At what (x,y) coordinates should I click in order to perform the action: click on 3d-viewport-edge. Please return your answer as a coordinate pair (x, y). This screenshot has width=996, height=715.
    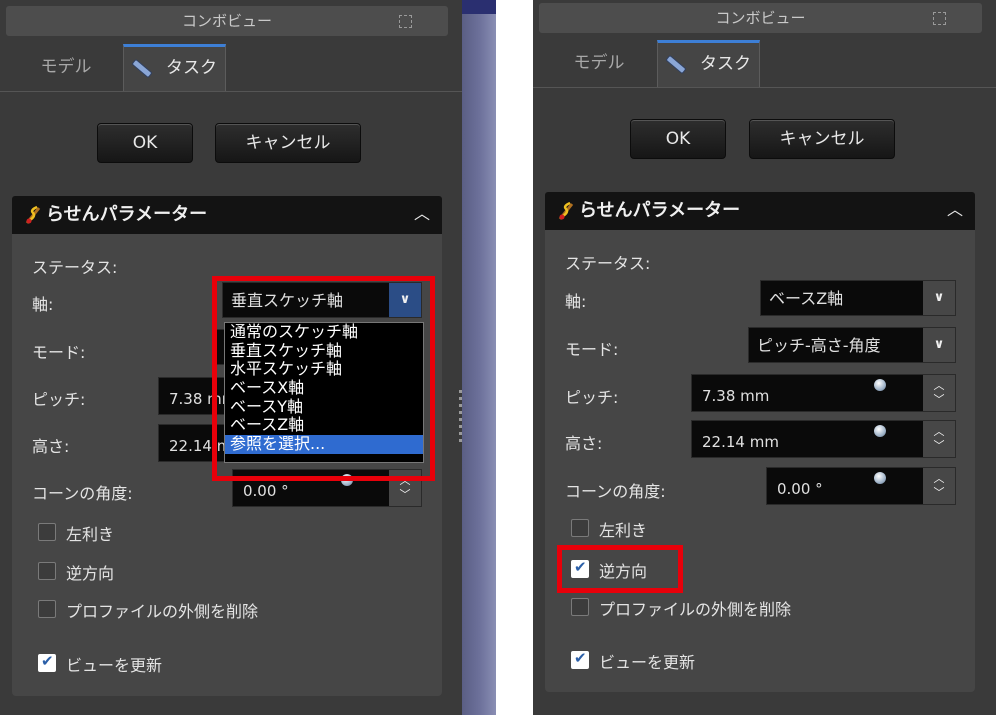
    Looking at the image, I should click on (479, 357).